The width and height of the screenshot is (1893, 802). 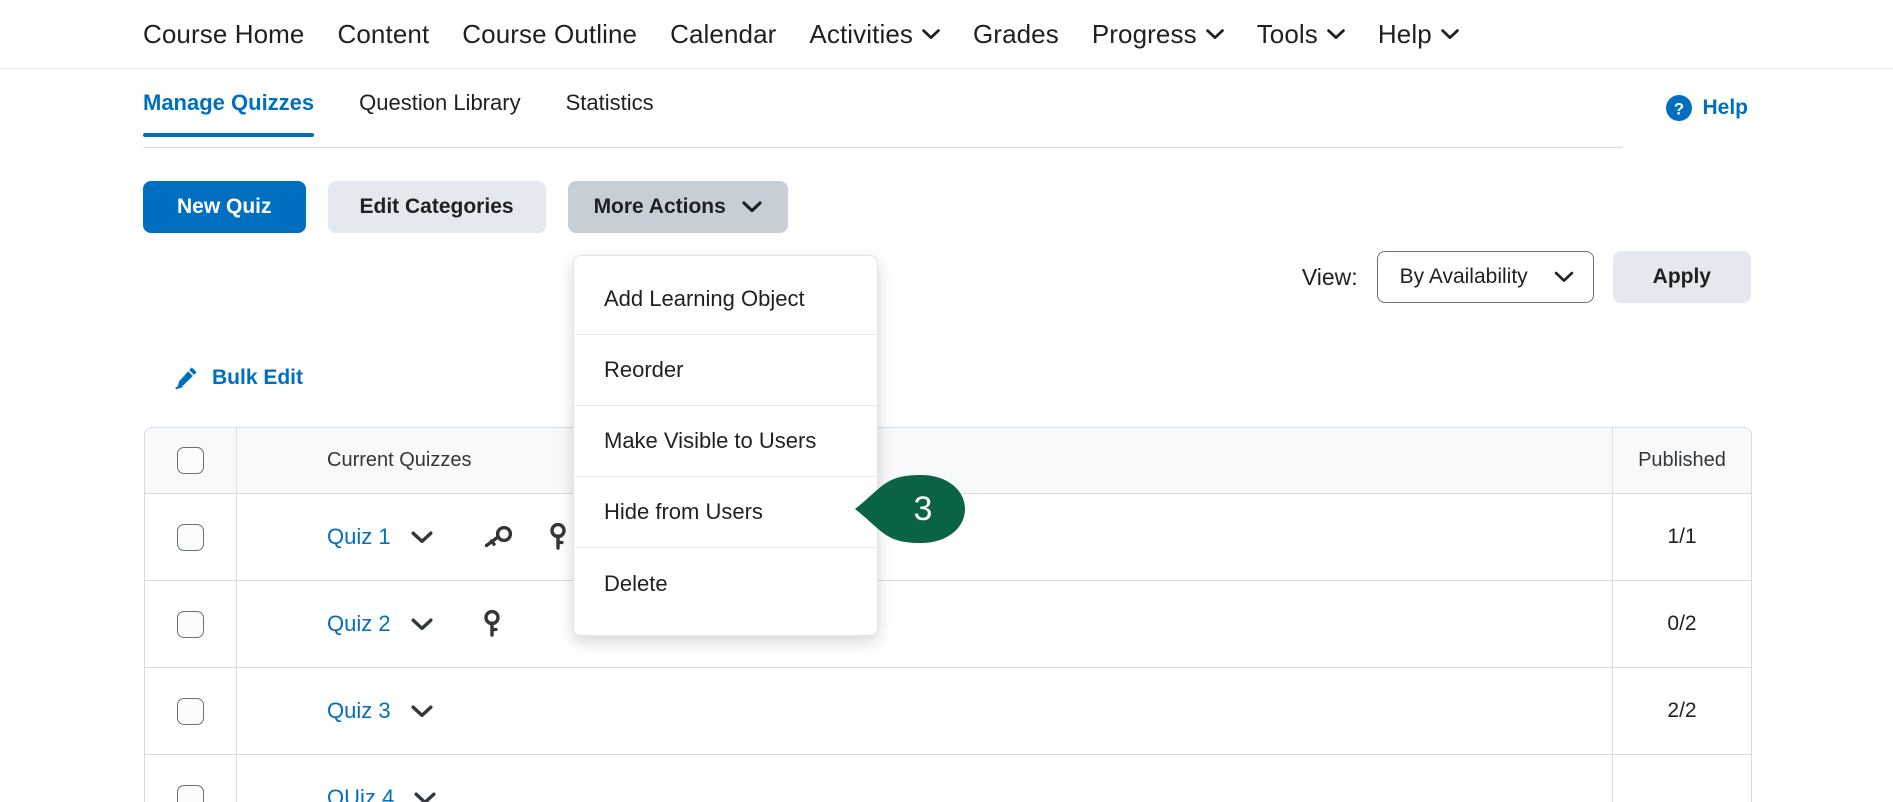 I want to click on row-published-cell: 1/1, so click(x=1681, y=537).